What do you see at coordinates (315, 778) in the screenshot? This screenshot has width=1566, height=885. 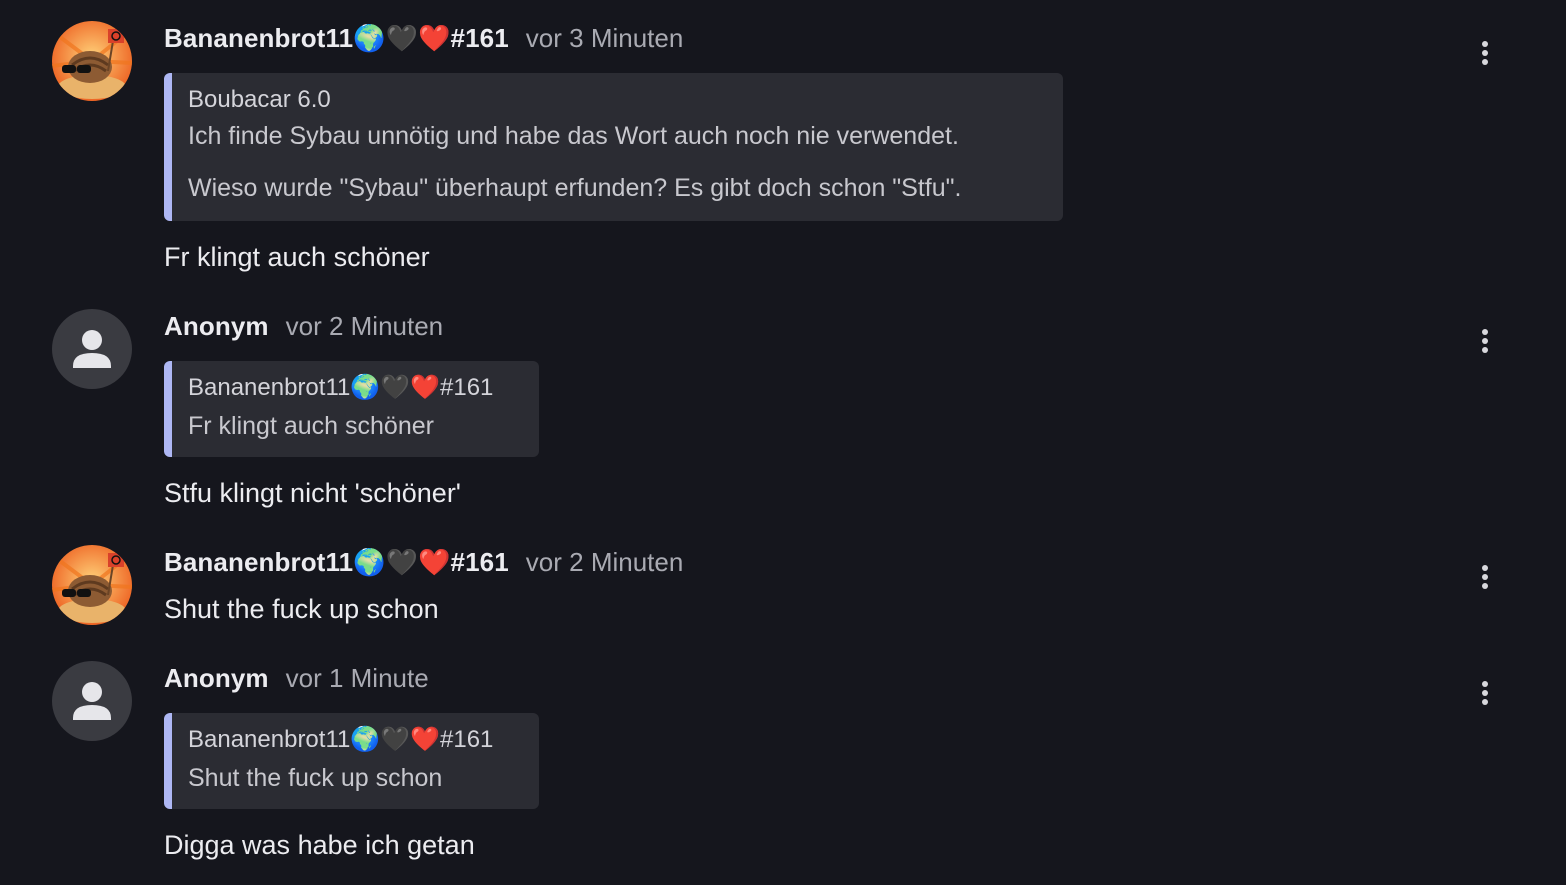 I see `quote-text: Shut the fuck up schon` at bounding box center [315, 778].